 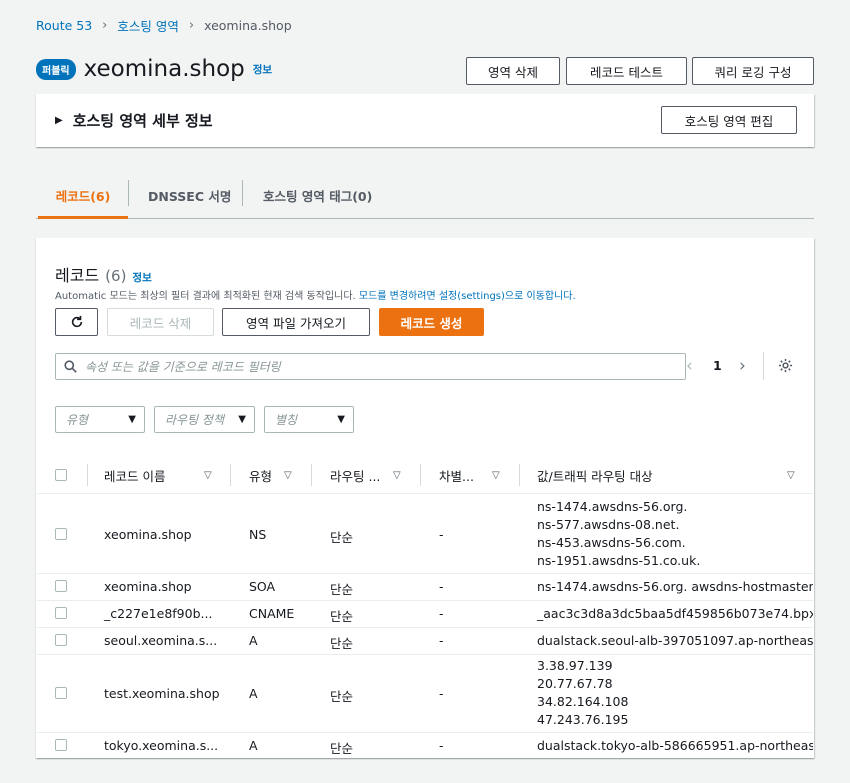 I want to click on configure-query-logging-button: 쿼리 로깅 구성, so click(x=753, y=71).